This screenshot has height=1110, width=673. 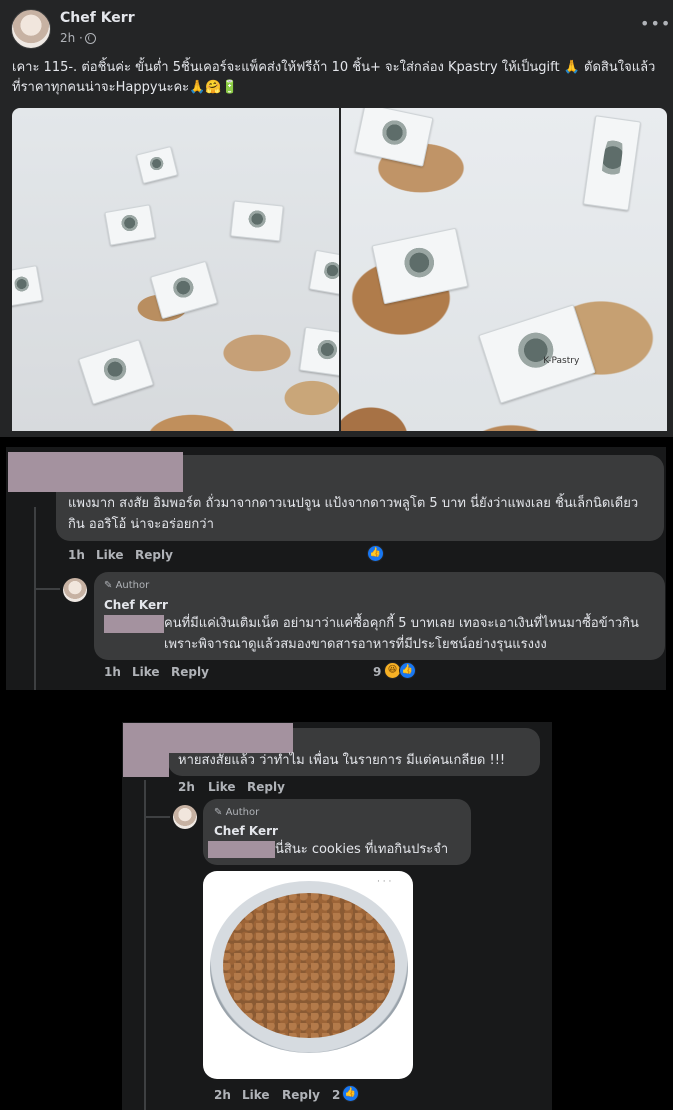 I want to click on post-photo-left, so click(x=175, y=269).